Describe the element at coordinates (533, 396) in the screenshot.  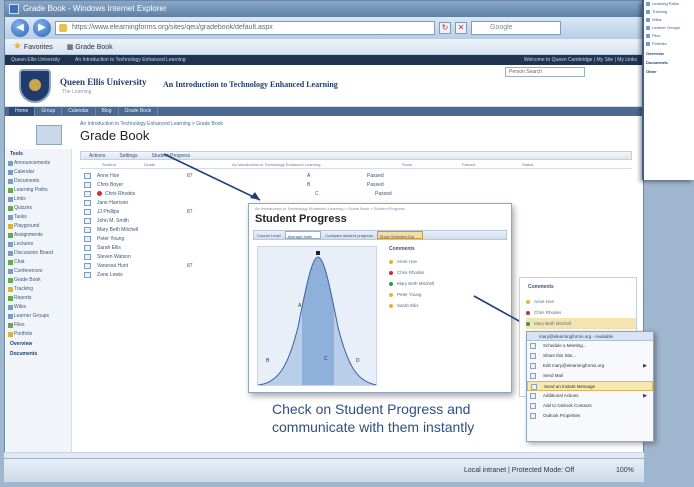
I see `menu-item-icon` at that location.